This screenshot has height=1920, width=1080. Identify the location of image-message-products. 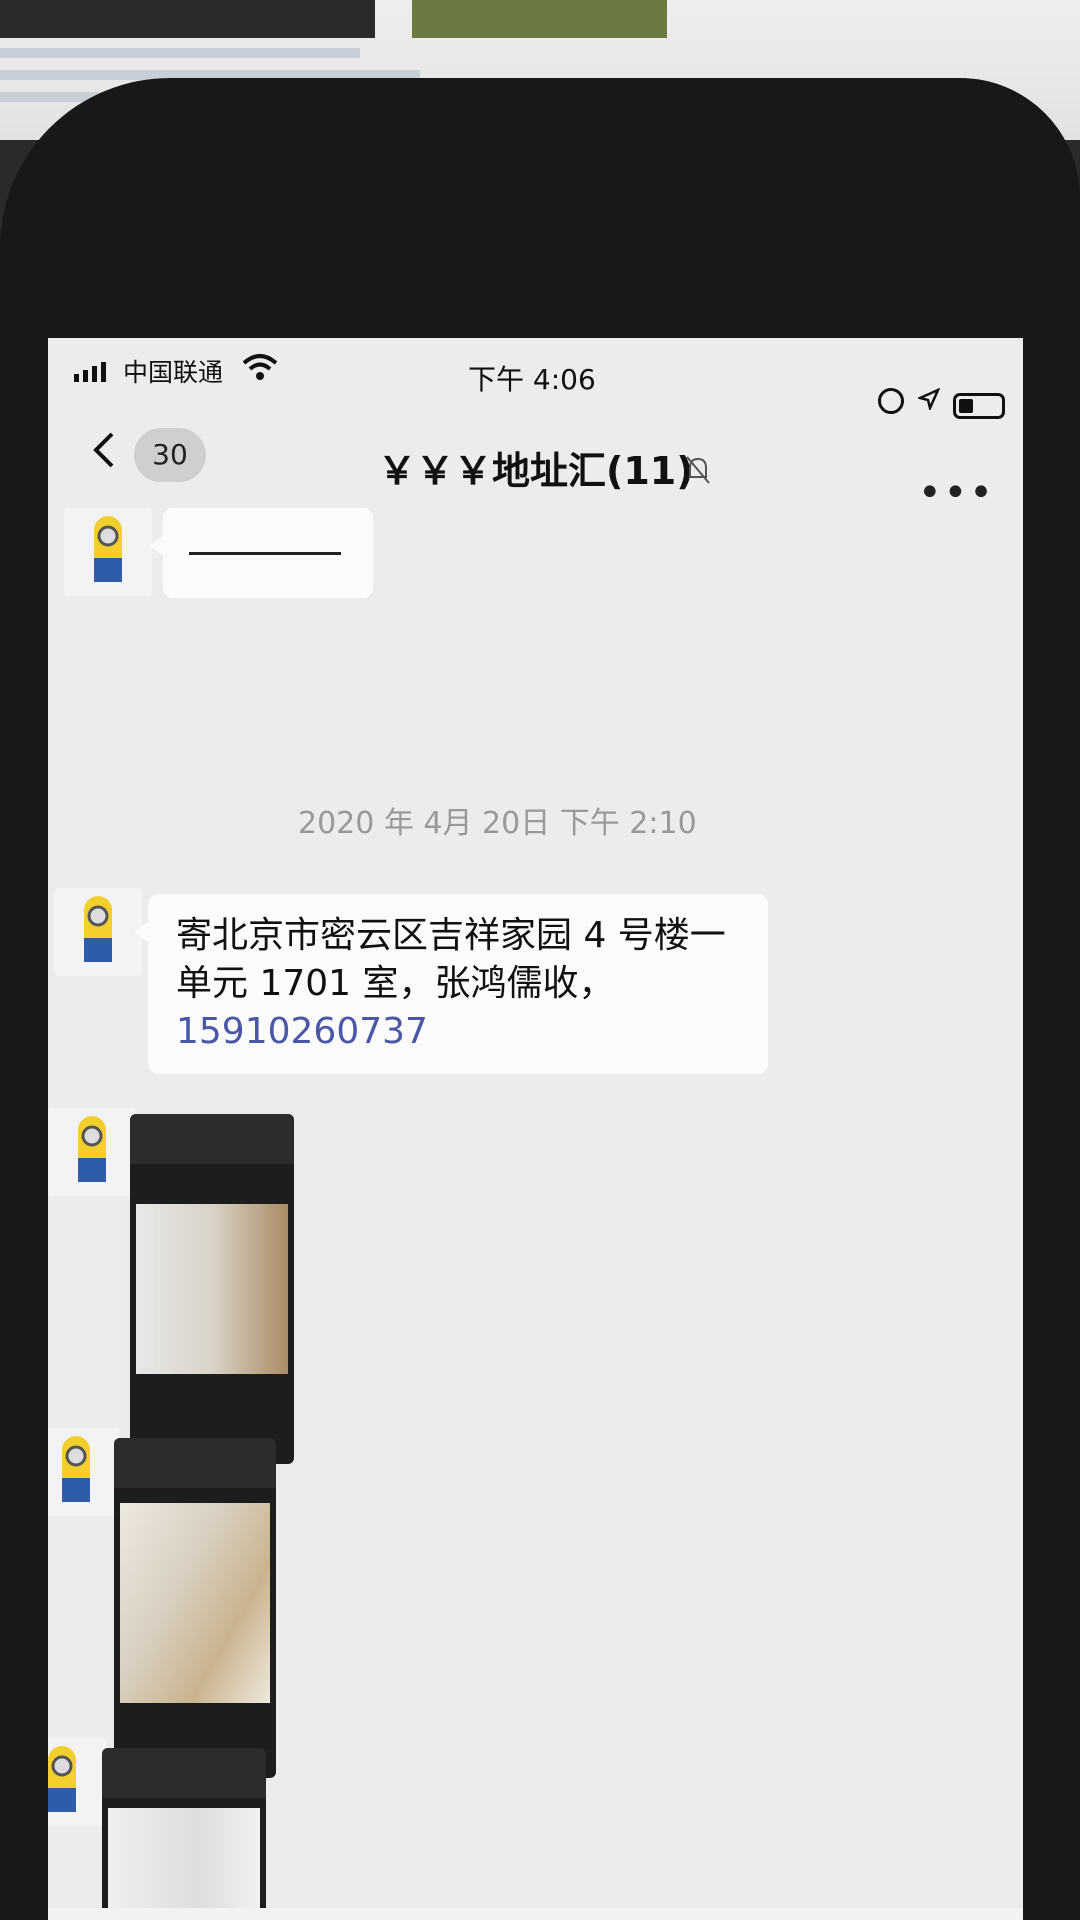
(184, 1833).